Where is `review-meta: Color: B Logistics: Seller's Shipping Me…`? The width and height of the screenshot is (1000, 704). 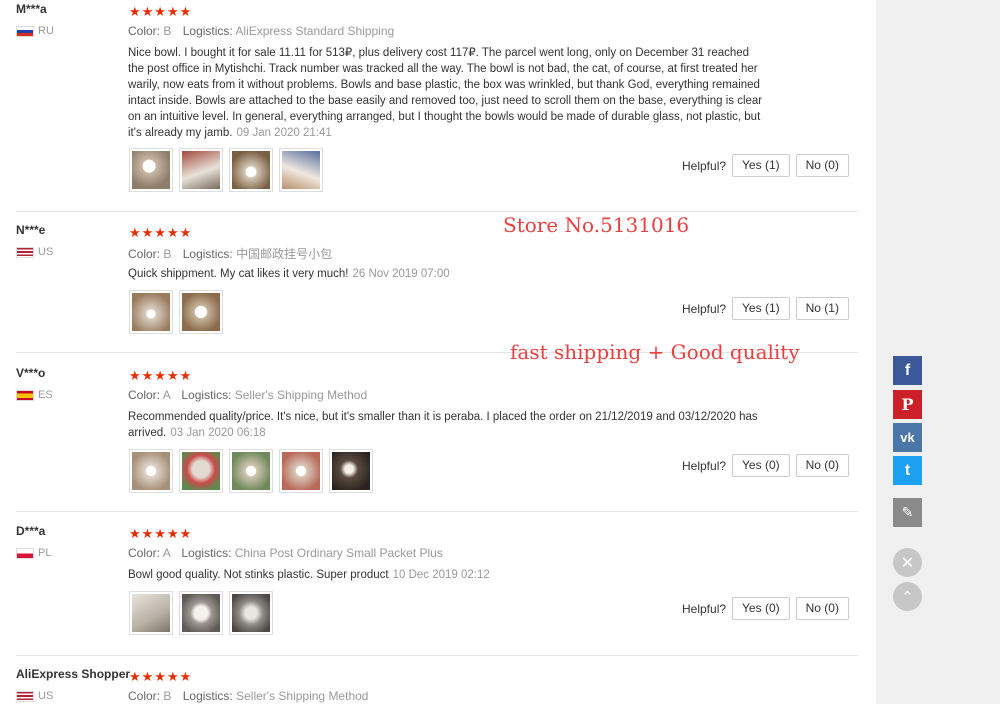 review-meta: Color: B Logistics: Seller's Shipping Me… is located at coordinates (248, 696).